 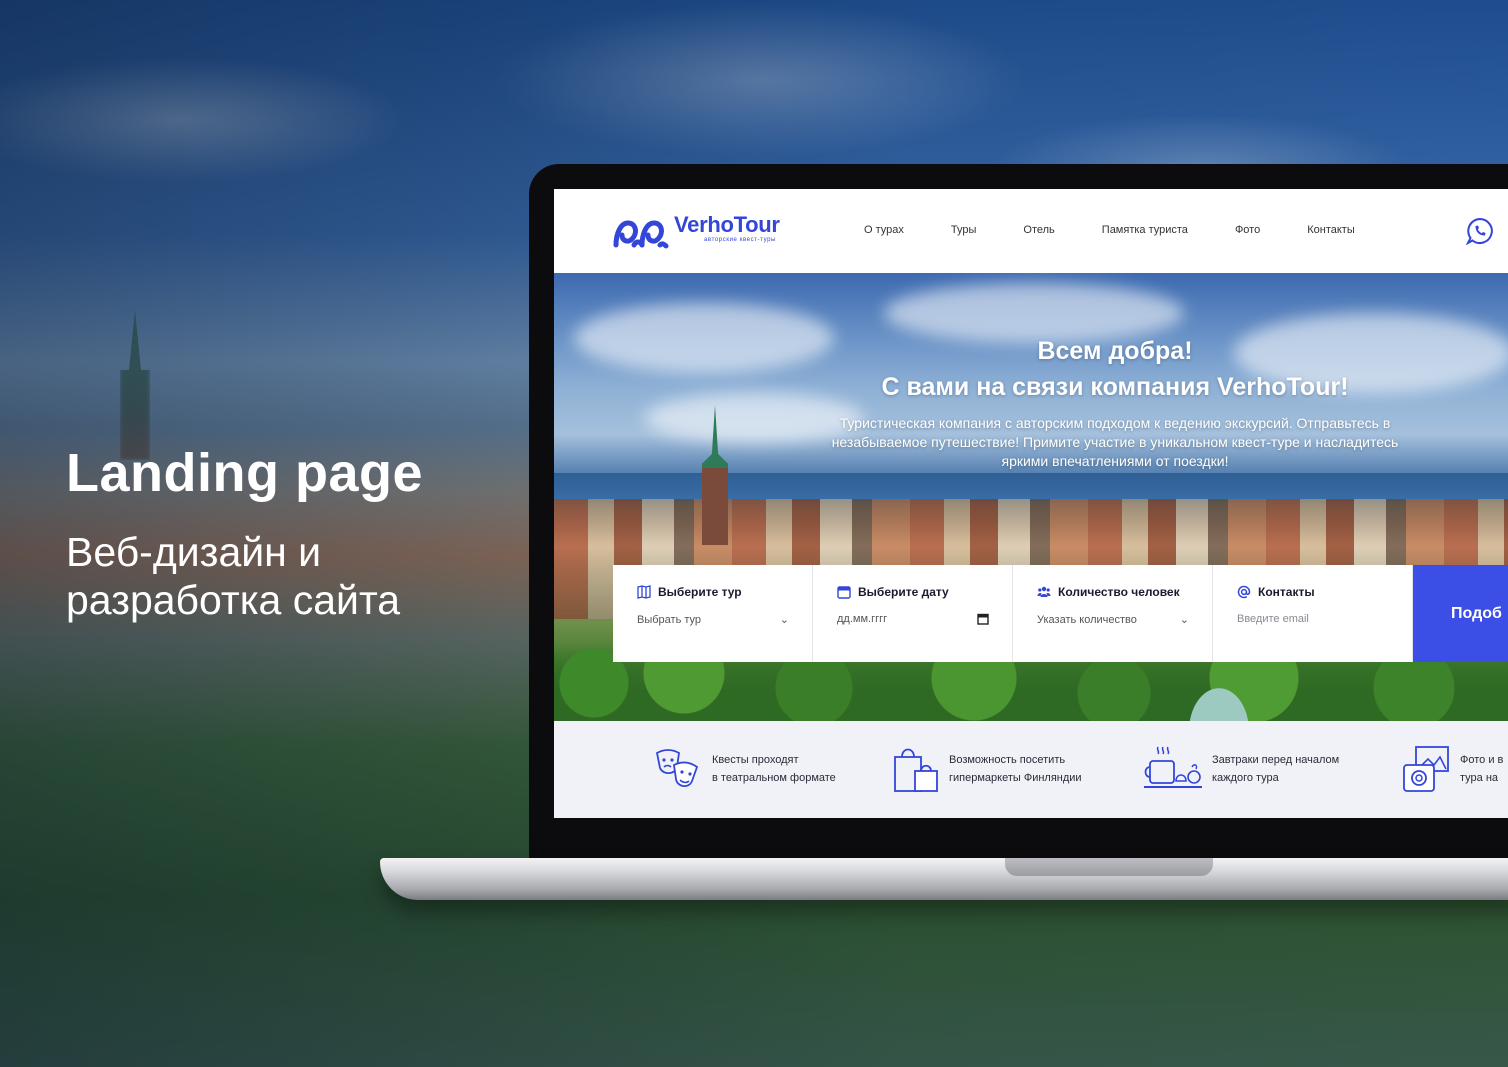 What do you see at coordinates (1245, 778) in the screenshot?
I see `feature-line: каждого тура` at bounding box center [1245, 778].